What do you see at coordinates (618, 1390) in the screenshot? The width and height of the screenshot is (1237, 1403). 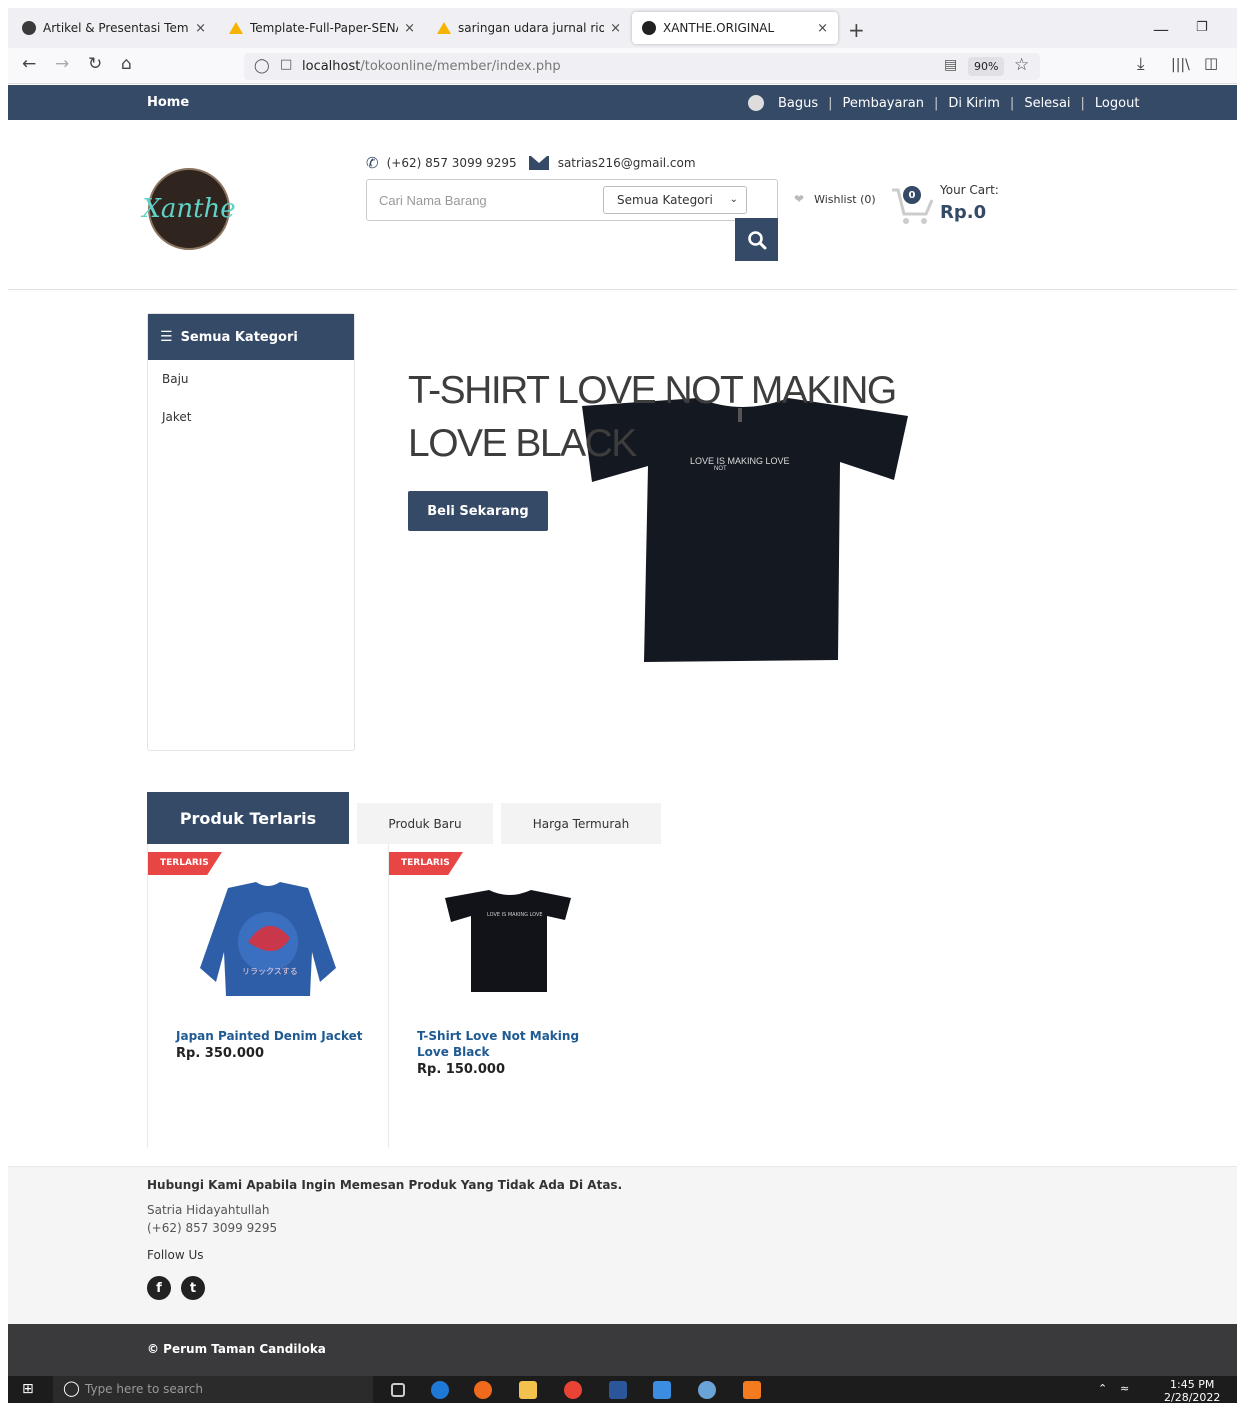 I see `word-icon` at bounding box center [618, 1390].